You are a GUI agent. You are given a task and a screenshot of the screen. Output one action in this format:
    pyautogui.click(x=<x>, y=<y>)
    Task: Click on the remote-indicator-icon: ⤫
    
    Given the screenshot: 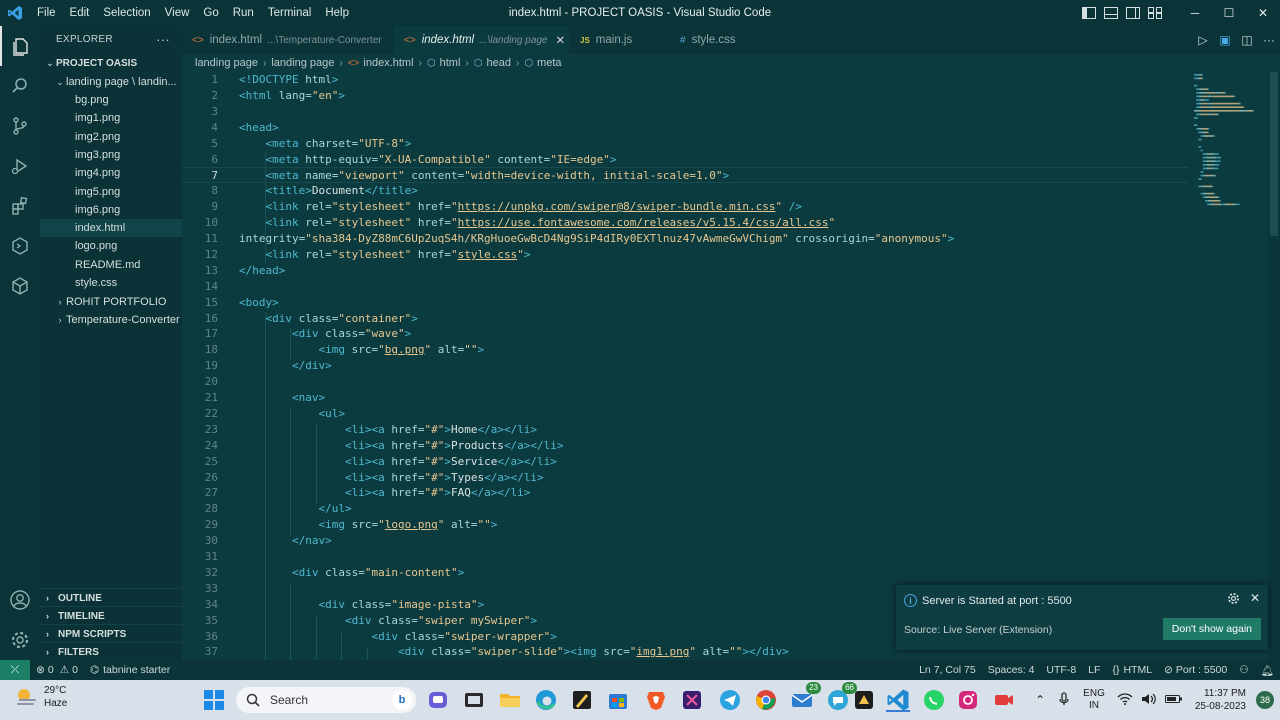 What is the action you would take?
    pyautogui.click(x=15, y=670)
    